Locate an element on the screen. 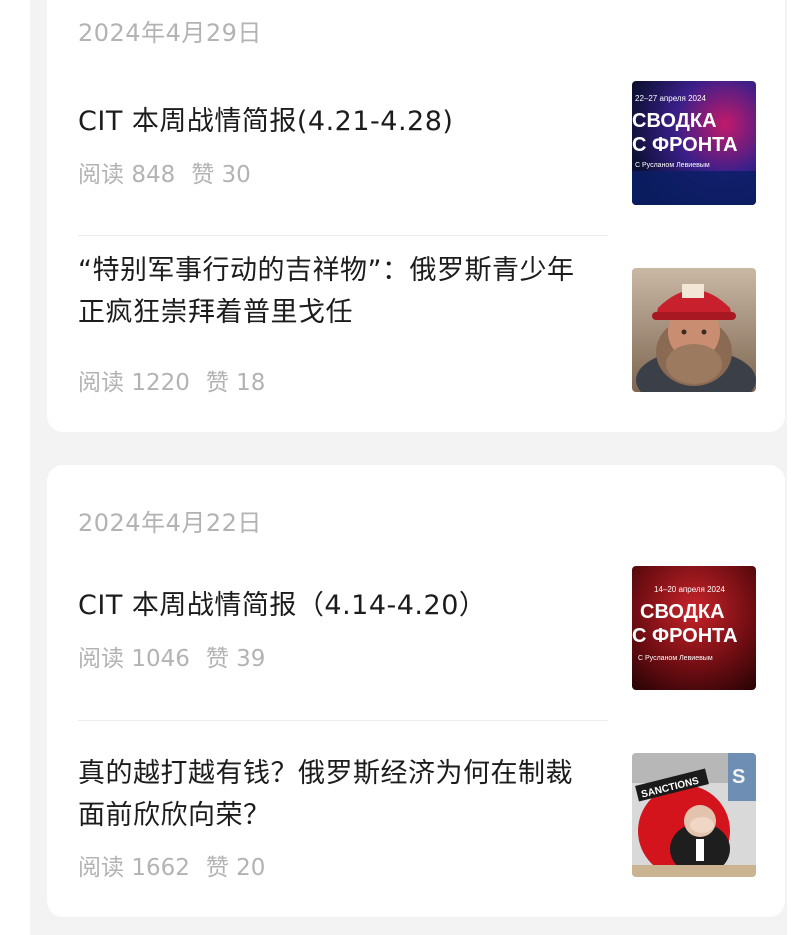  article-title: CIT 本周战情简报(4.21-4.28) is located at coordinates (338, 122).